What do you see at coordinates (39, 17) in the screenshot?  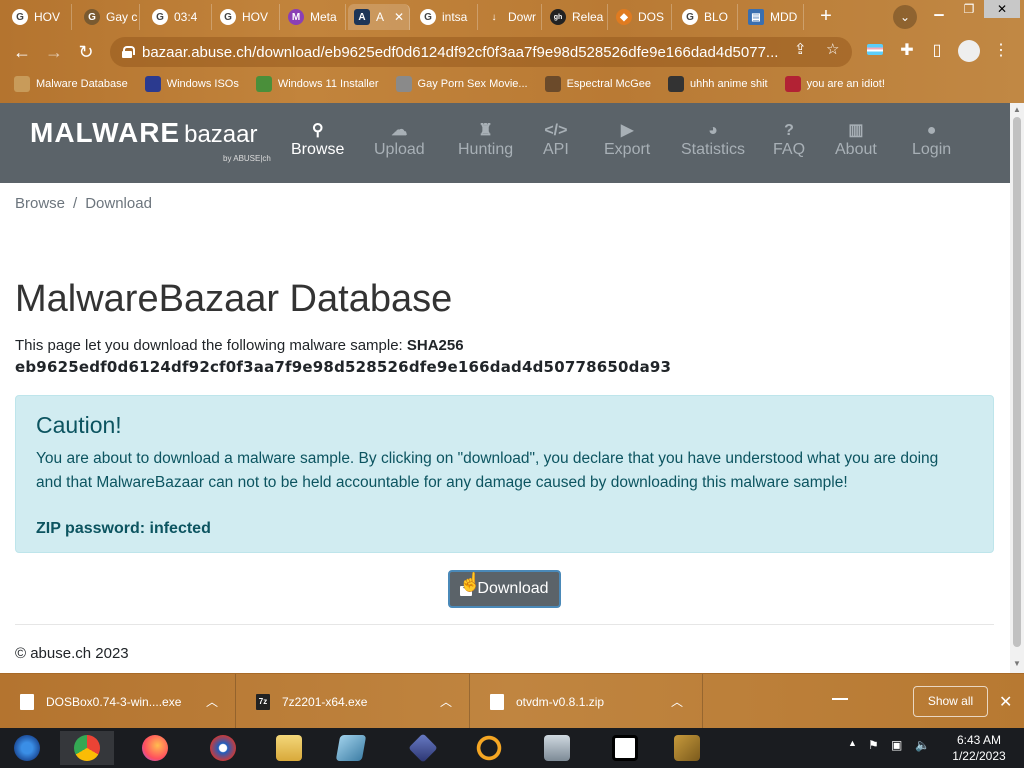 I see `tab-1: G HOV` at bounding box center [39, 17].